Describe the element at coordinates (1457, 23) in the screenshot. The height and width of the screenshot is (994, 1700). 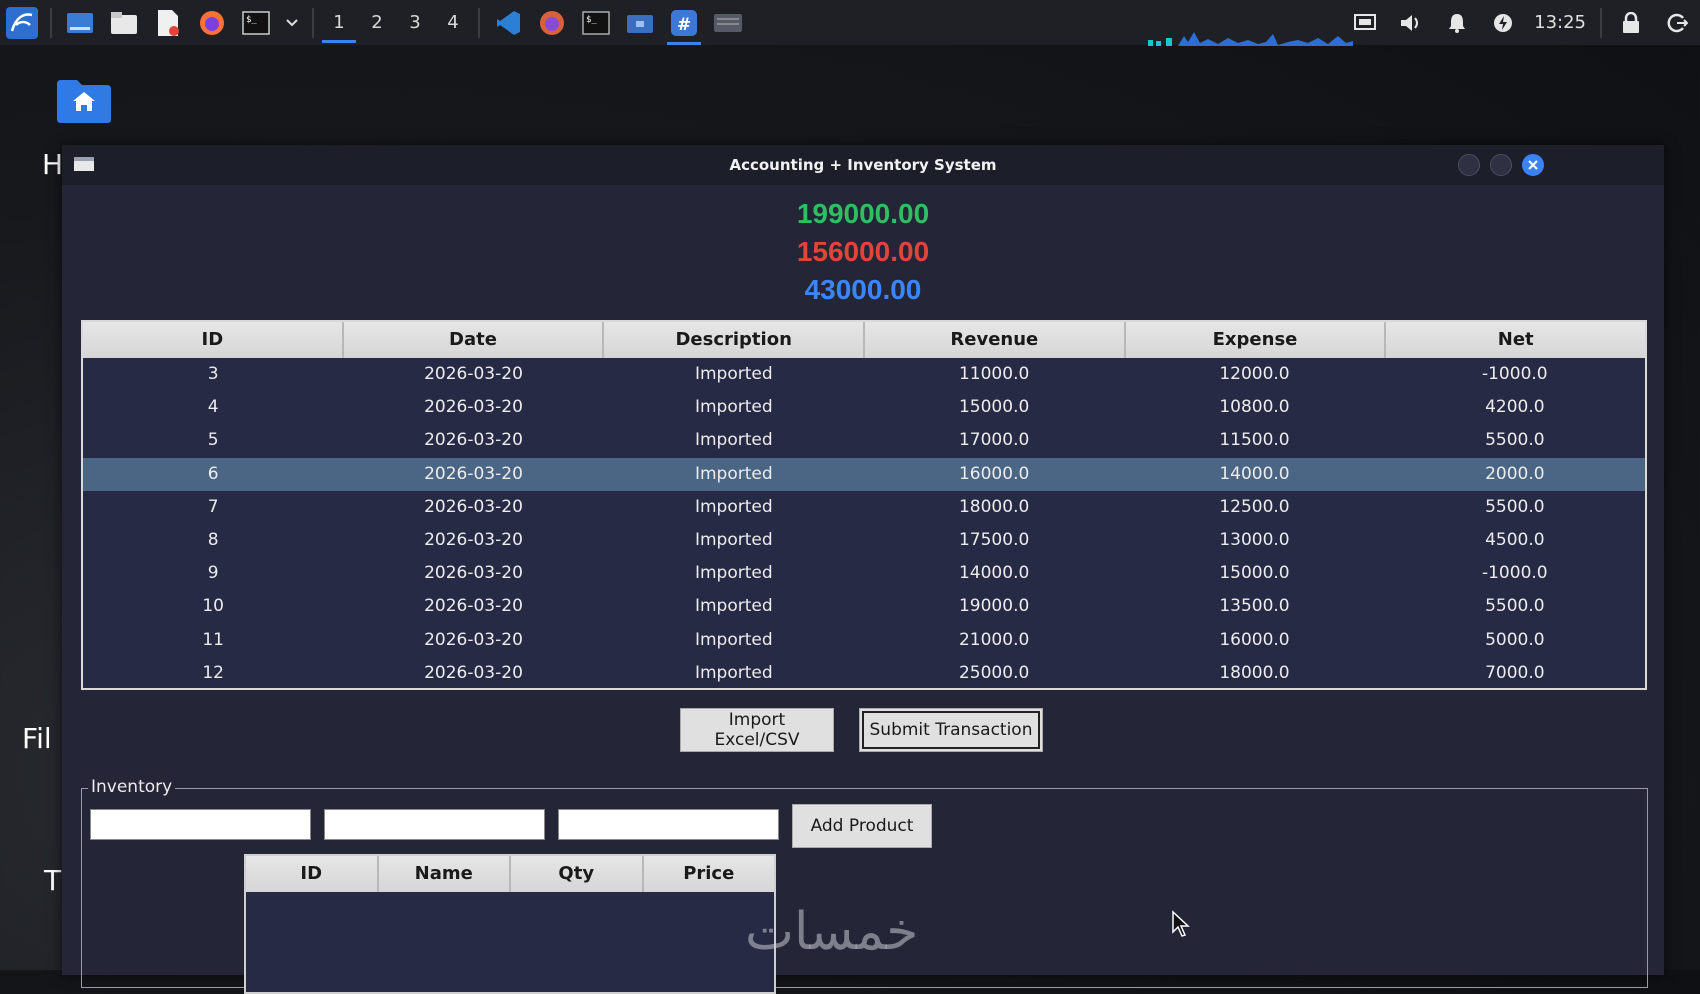
I see `bell-icon` at that location.